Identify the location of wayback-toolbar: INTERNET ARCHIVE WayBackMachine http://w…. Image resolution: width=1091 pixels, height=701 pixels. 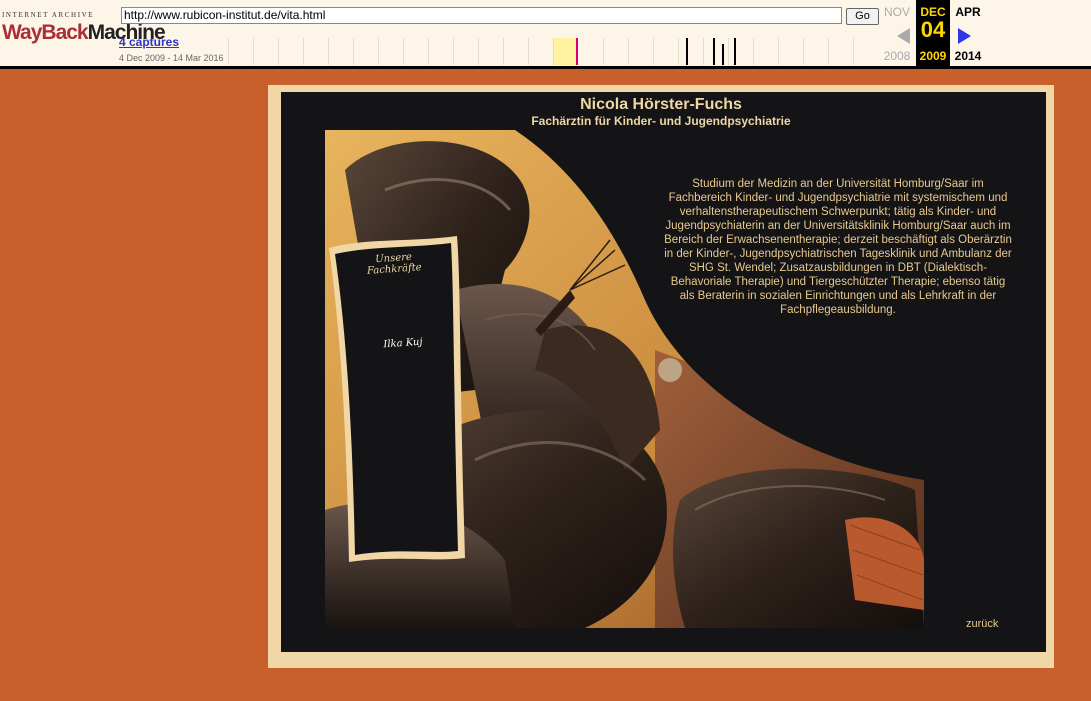
(545, 34).